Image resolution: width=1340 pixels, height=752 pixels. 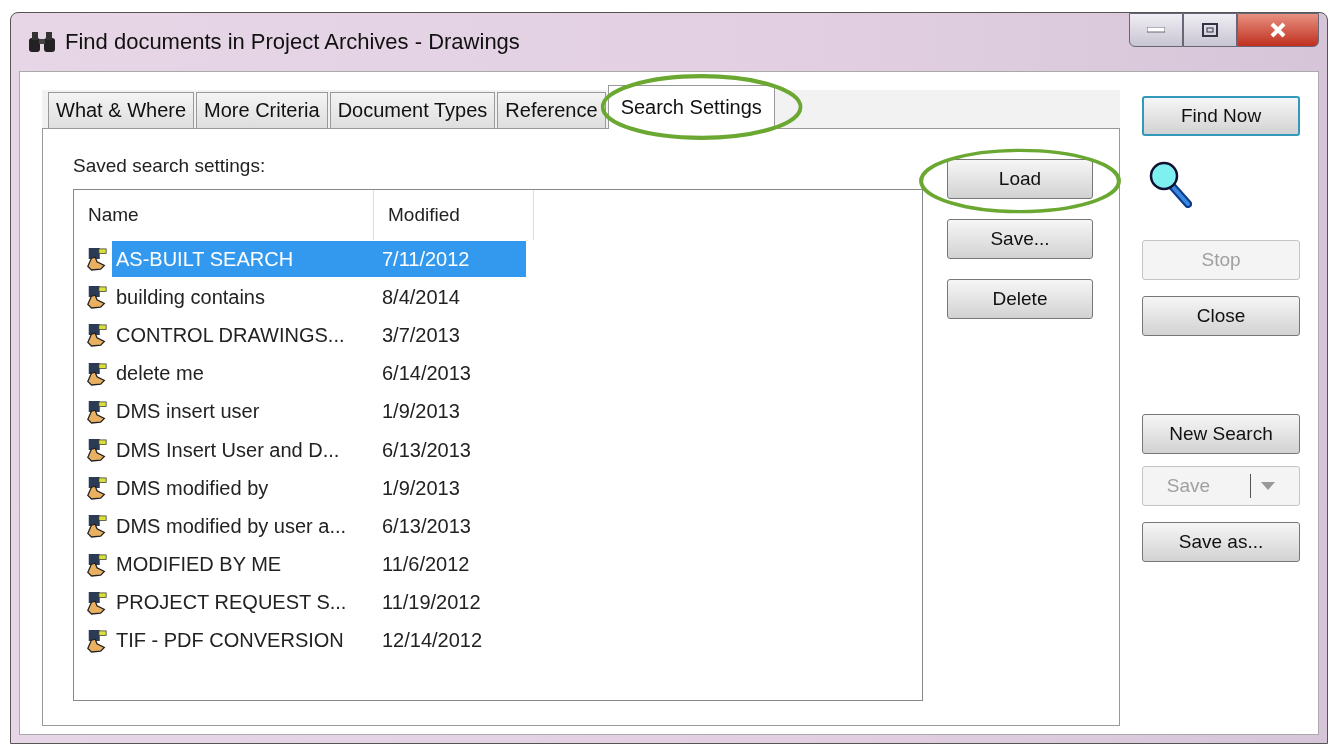 I want to click on close-icon, so click(x=1278, y=30).